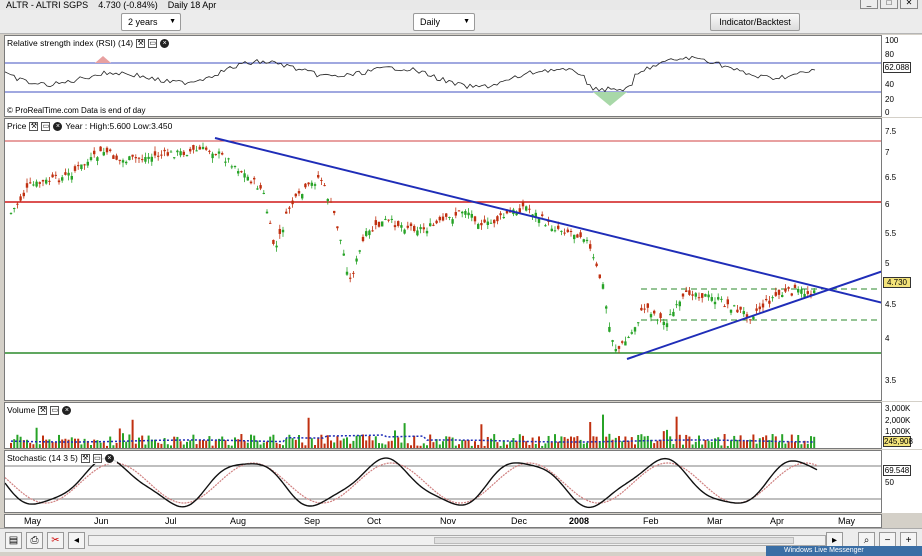 Image resolution: width=922 pixels, height=556 pixels. Describe the element at coordinates (21, 410) in the screenshot. I see `volume-title: Volume` at that location.